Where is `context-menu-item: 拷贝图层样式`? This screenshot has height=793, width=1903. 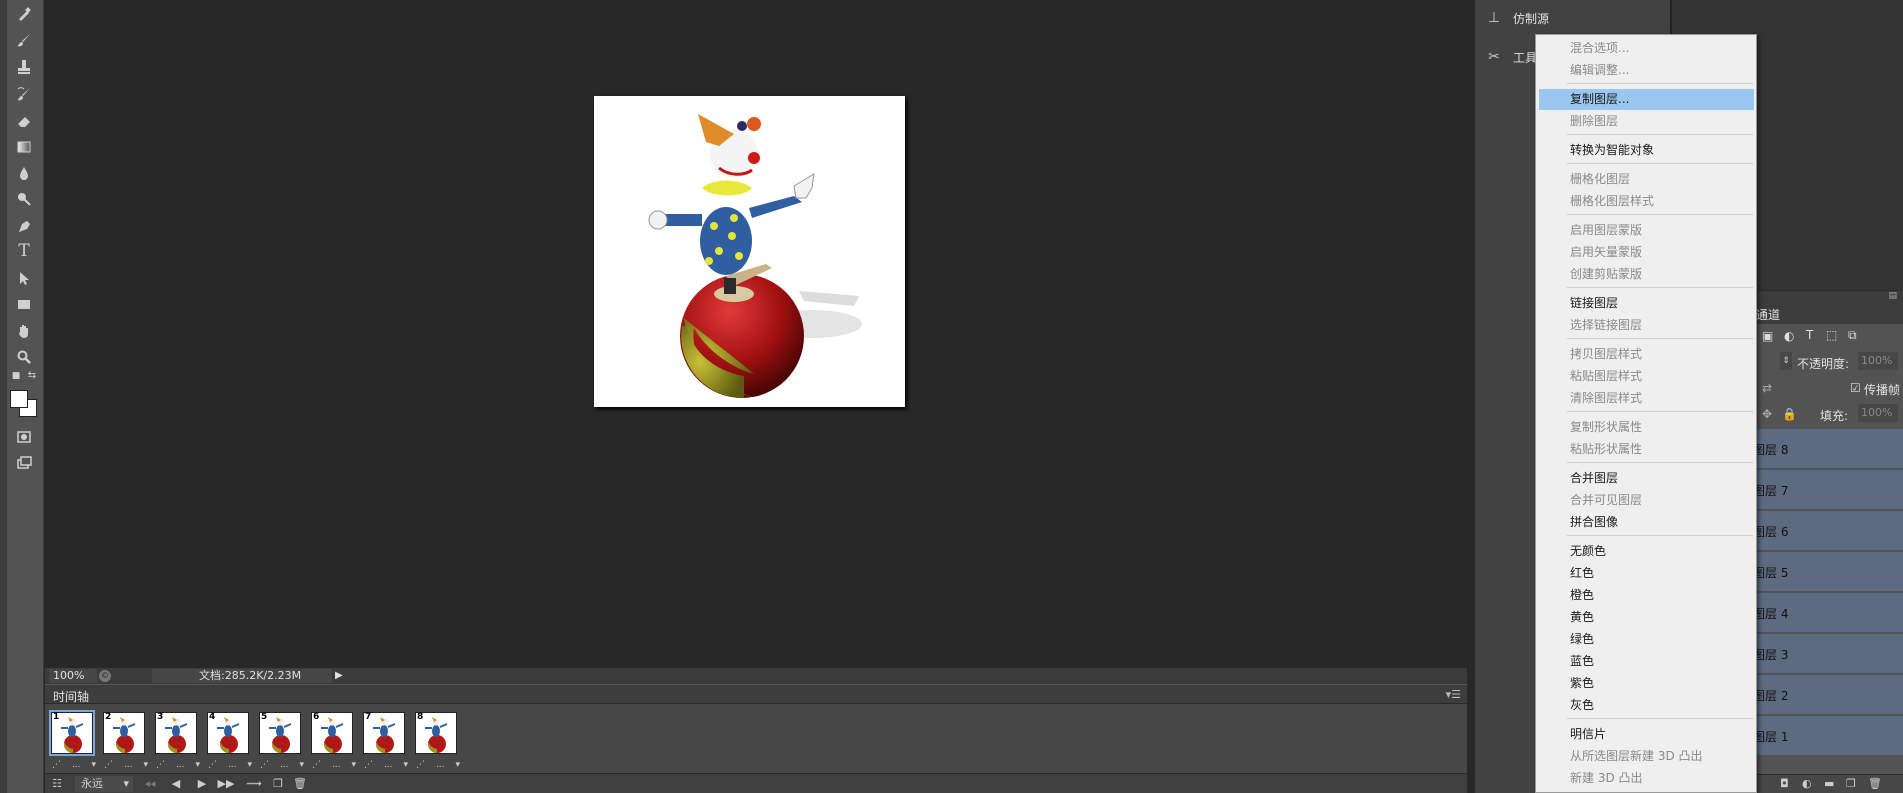 context-menu-item: 拷贝图层样式 is located at coordinates (1646, 354).